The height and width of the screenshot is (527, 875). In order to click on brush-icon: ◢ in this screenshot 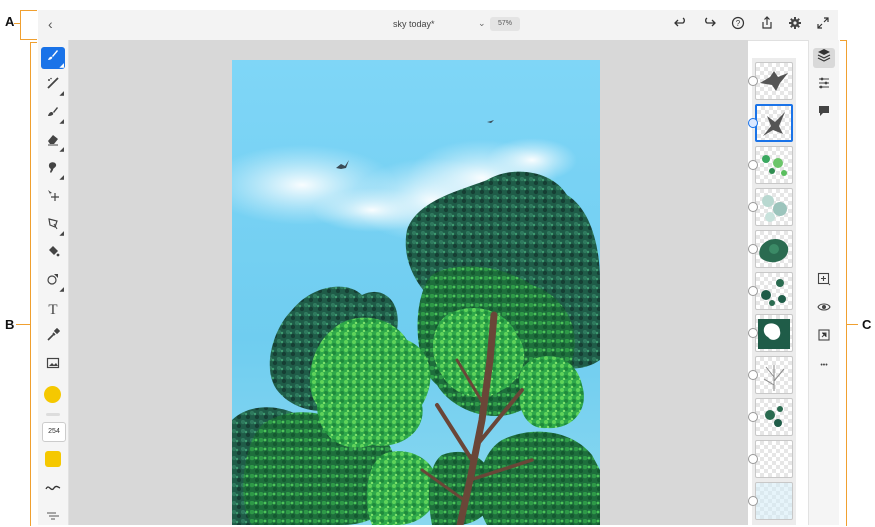, I will do `click(53, 58)`.